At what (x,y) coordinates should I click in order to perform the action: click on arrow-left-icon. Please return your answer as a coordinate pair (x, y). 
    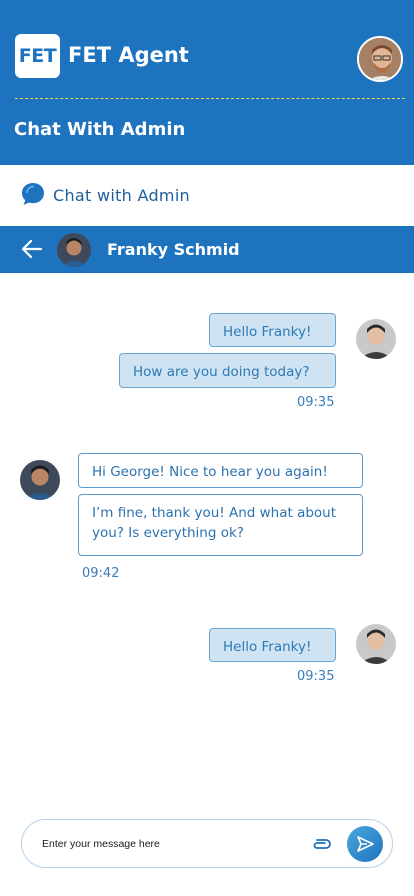
    Looking at the image, I should click on (32, 249).